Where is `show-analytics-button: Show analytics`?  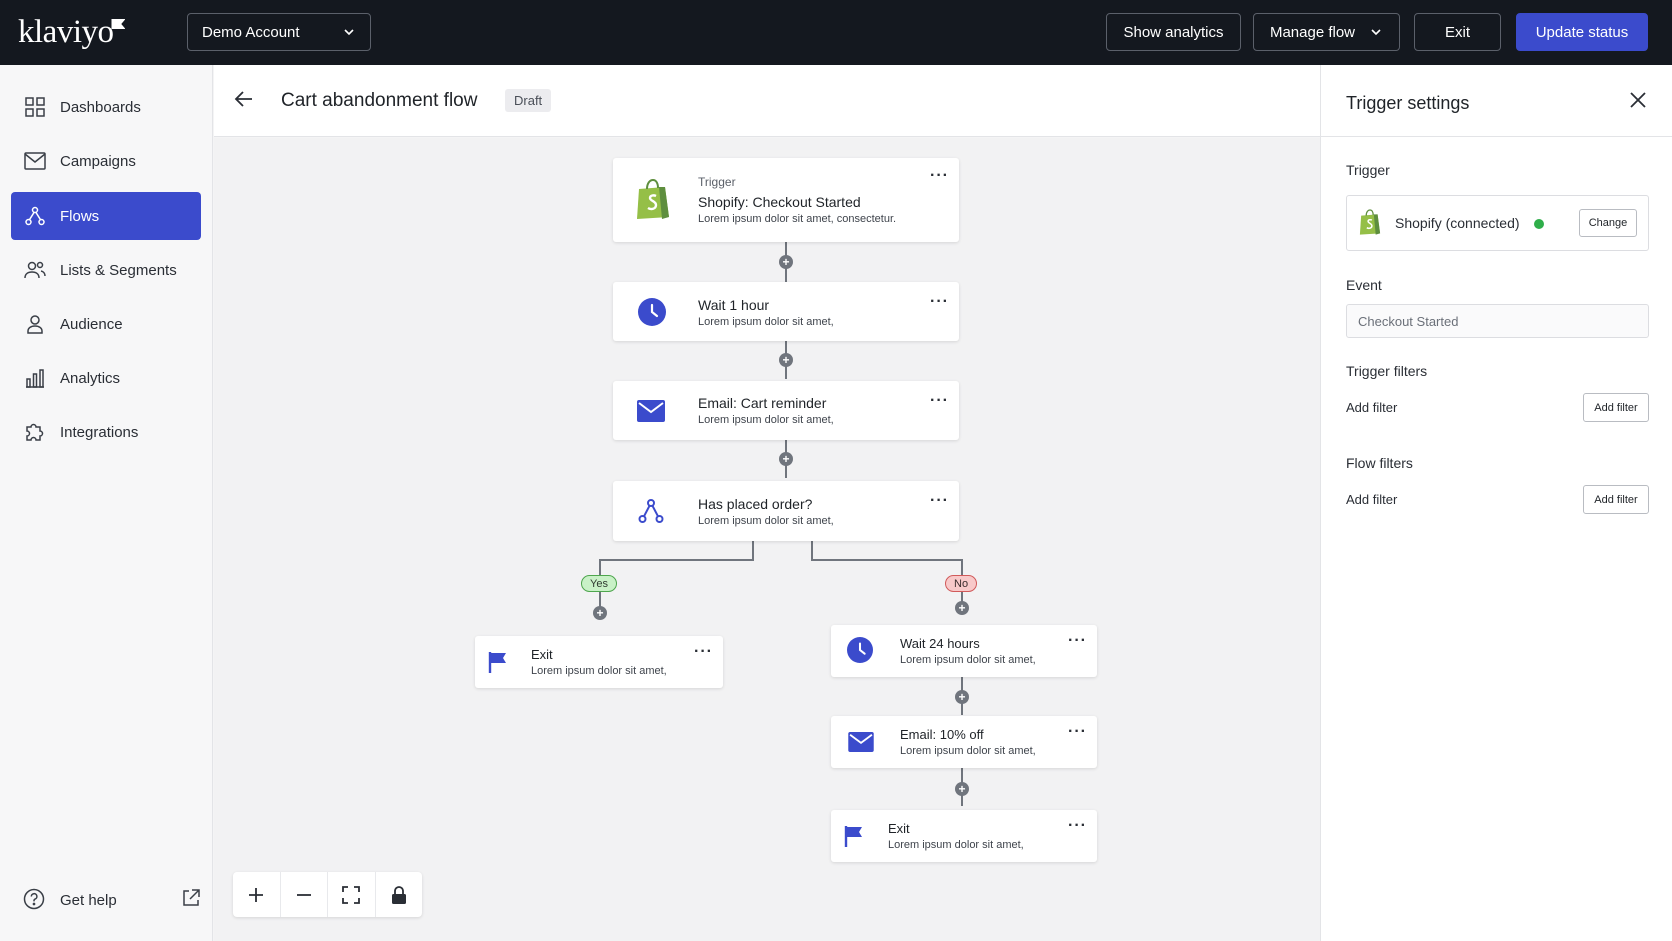
show-analytics-button: Show analytics is located at coordinates (1173, 32).